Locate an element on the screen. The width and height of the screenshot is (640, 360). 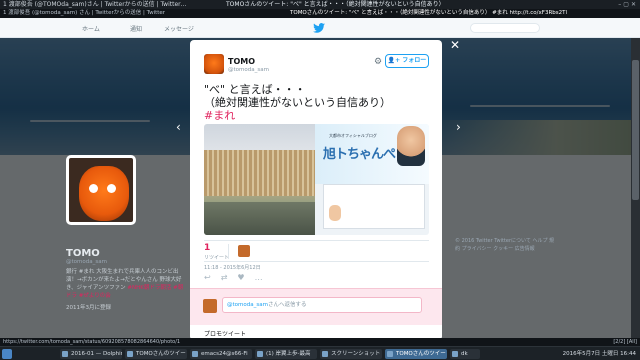
retweet-label: リツイート is located at coordinates (217, 258).